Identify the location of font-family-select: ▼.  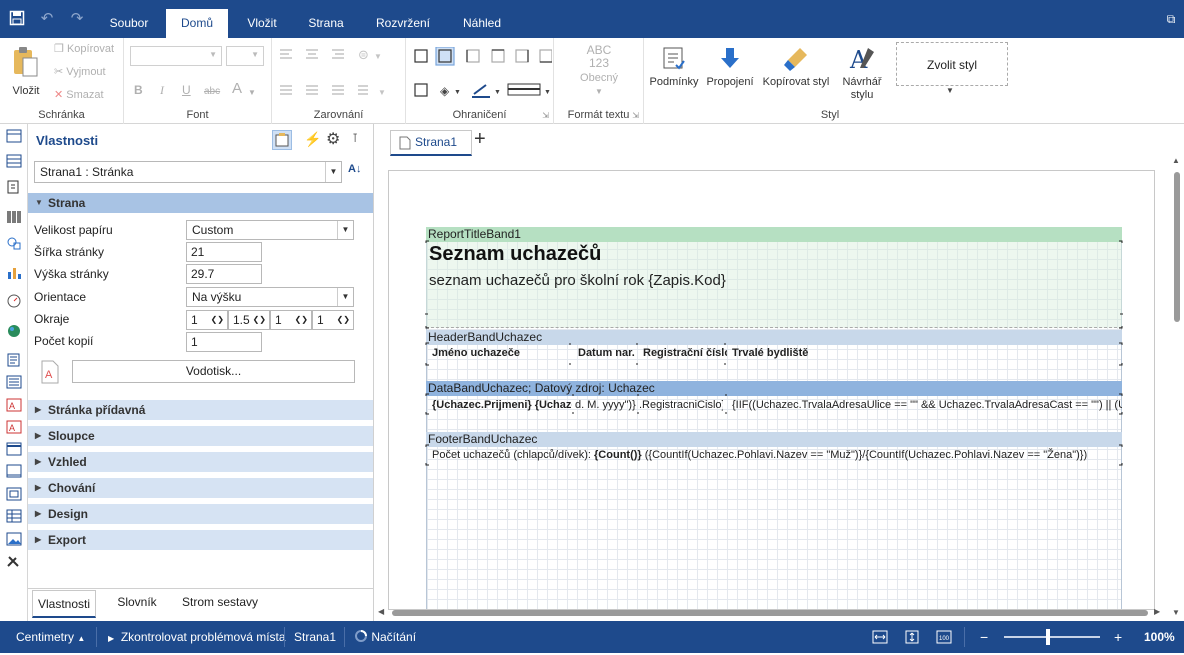
(176, 56).